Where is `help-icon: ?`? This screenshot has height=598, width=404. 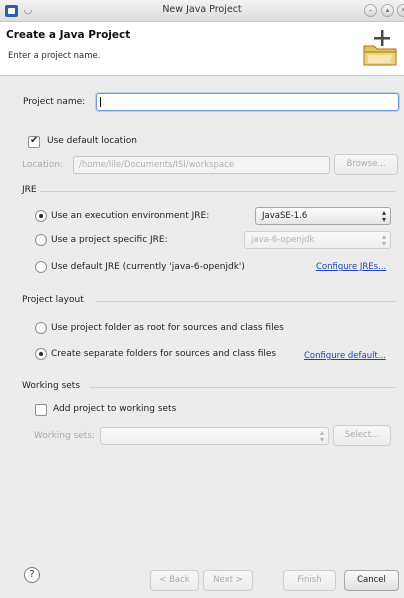
help-icon: ? is located at coordinates (32, 575).